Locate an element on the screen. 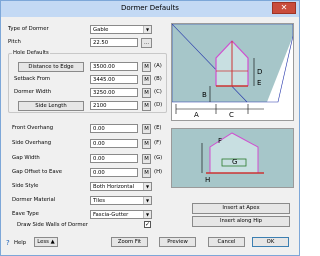  front-overhang-input: 0.00 is located at coordinates (114, 128).